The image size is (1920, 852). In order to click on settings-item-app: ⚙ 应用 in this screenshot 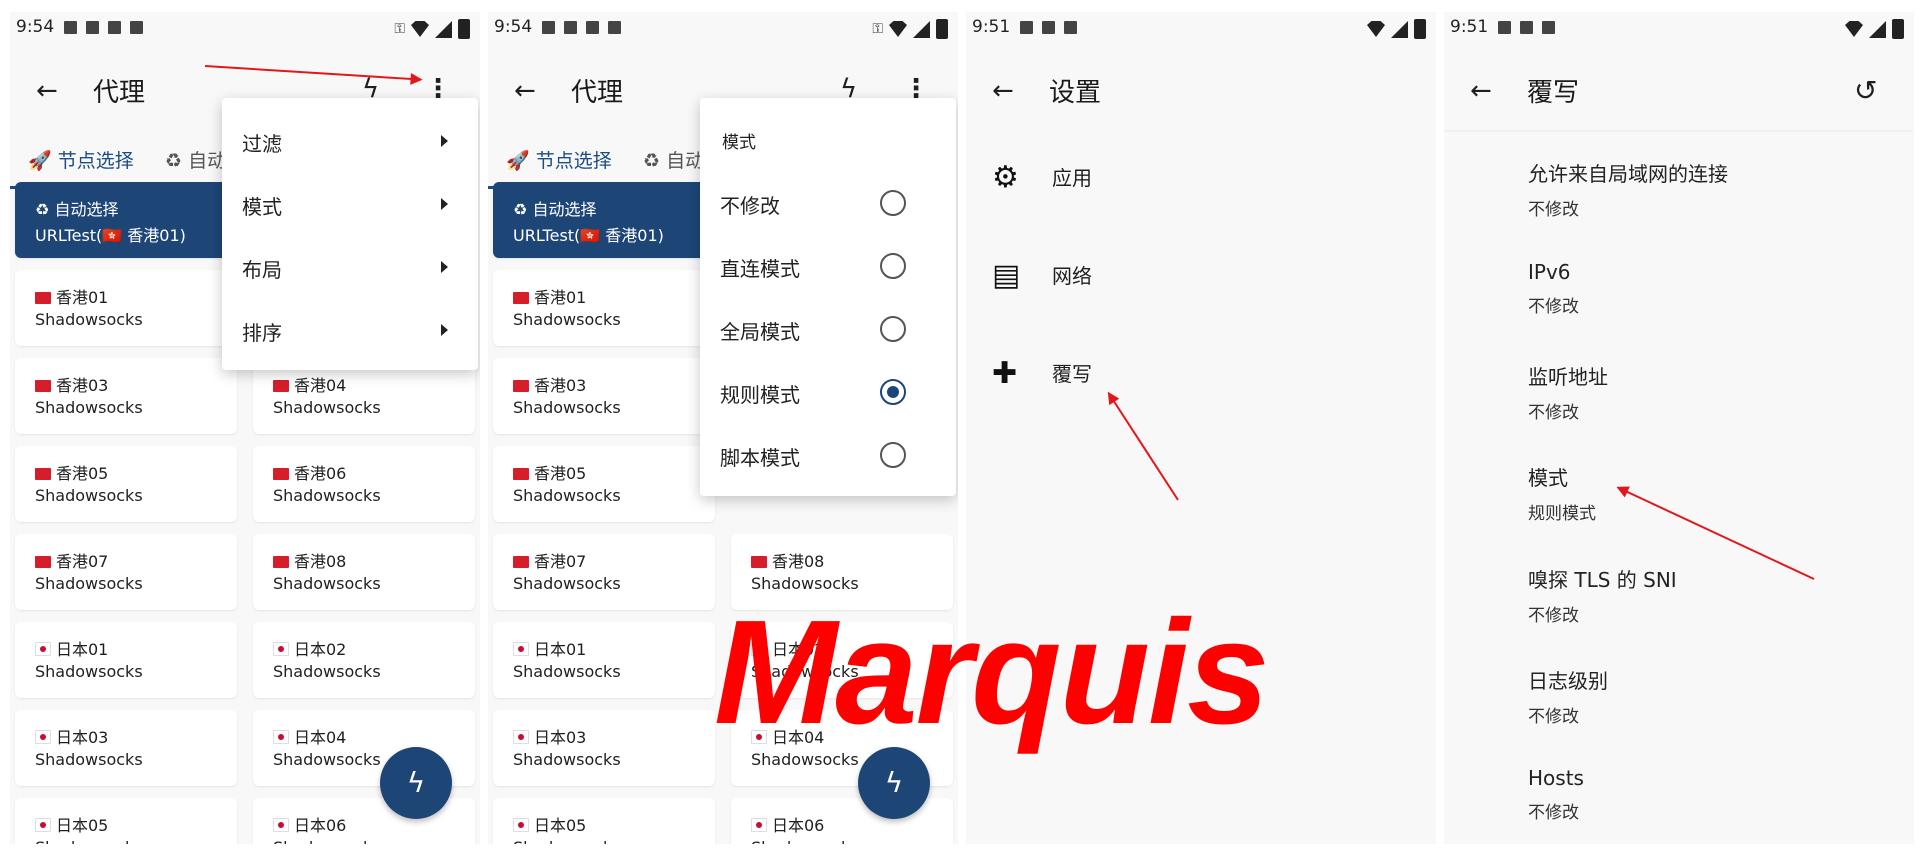, I will do `click(1201, 178)`.